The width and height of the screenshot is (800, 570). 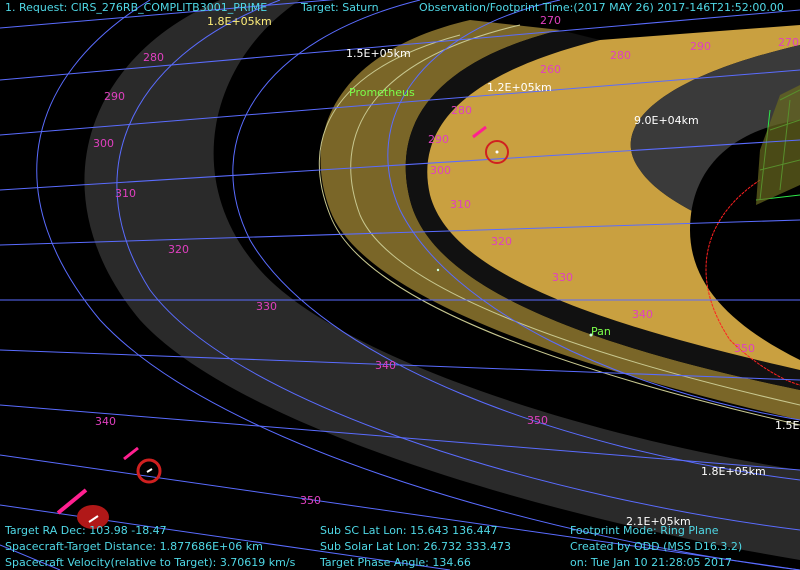 I want to click on created-by: Created by ODD (MSS D16.3.2), so click(x=656, y=546).